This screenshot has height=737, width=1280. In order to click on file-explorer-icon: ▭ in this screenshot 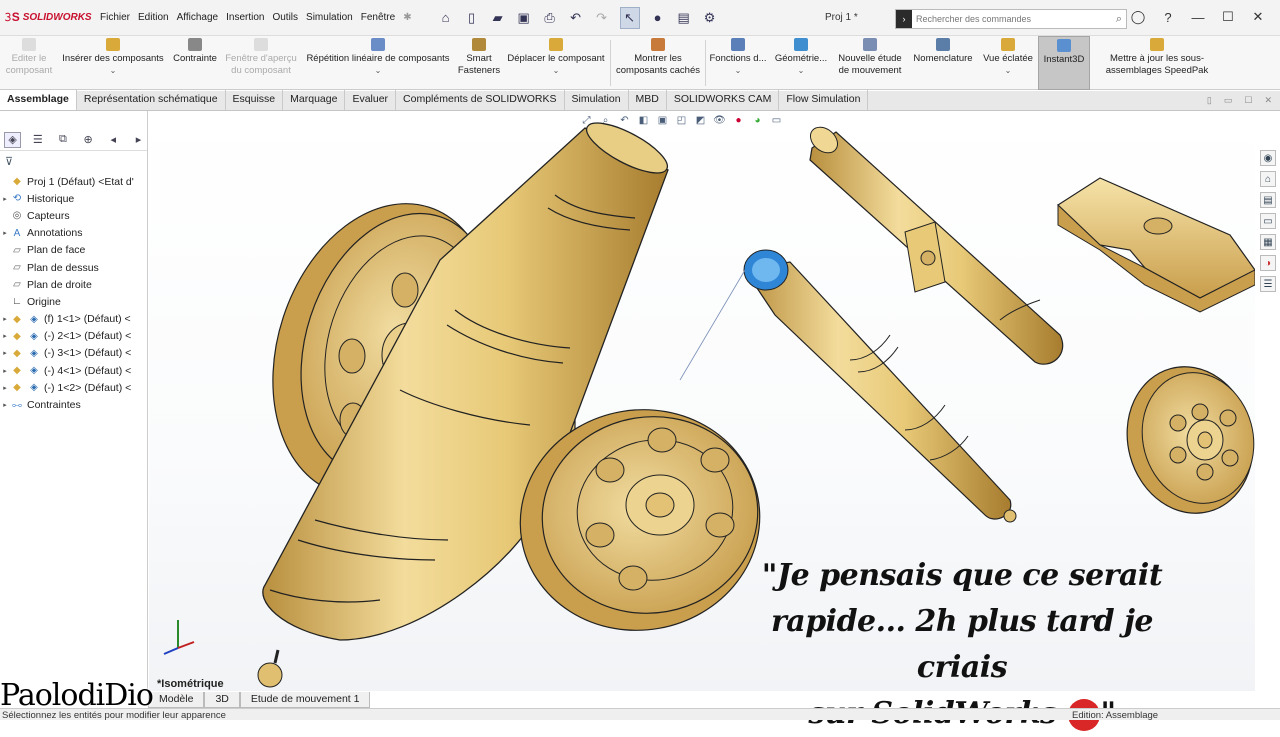, I will do `click(1268, 221)`.